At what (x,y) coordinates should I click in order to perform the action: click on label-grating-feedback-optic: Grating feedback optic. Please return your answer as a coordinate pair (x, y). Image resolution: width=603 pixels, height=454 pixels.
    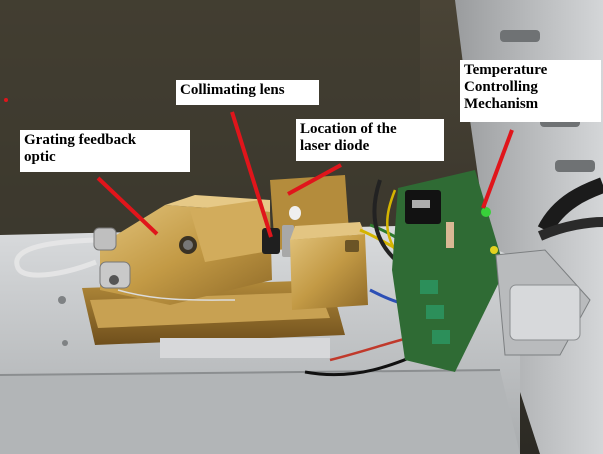
    Looking at the image, I should click on (105, 151).